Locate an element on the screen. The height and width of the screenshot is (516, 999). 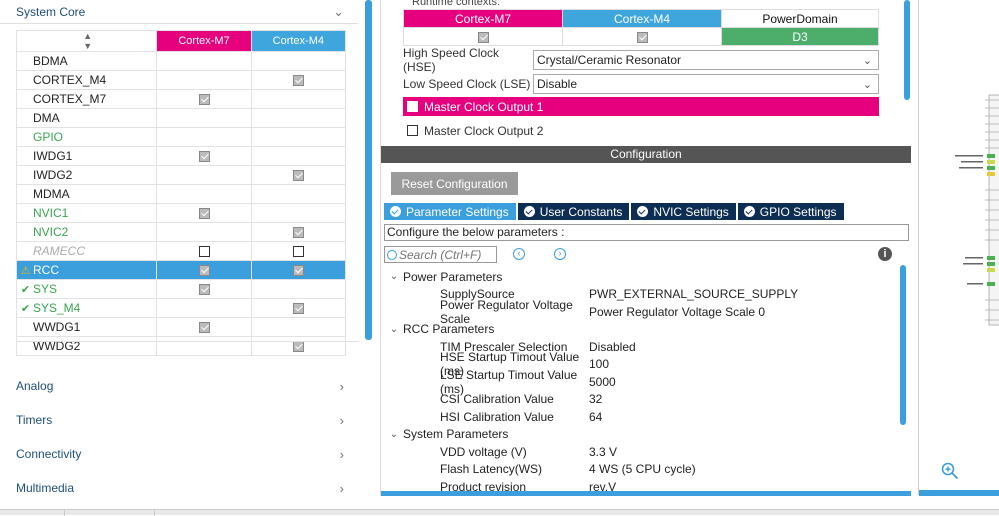
mco2-label: Master Clock Output 2 is located at coordinates (484, 130).